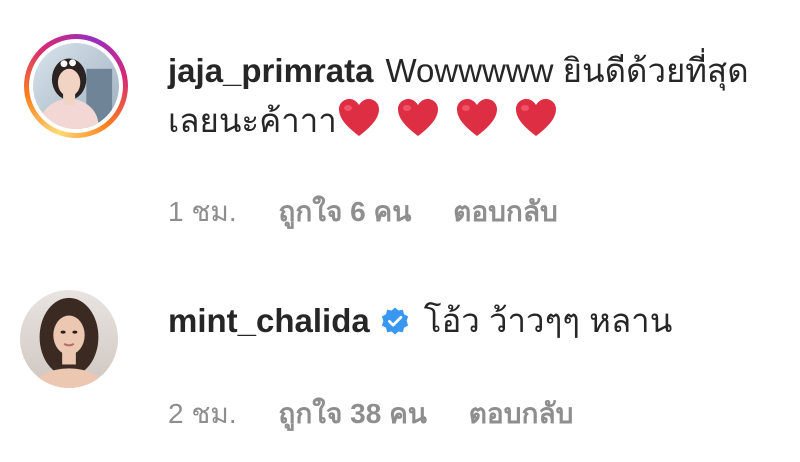 This screenshot has height=462, width=800. Describe the element at coordinates (352, 414) in the screenshot. I see `comment-likes: ถูกใจ 38 คน` at that location.